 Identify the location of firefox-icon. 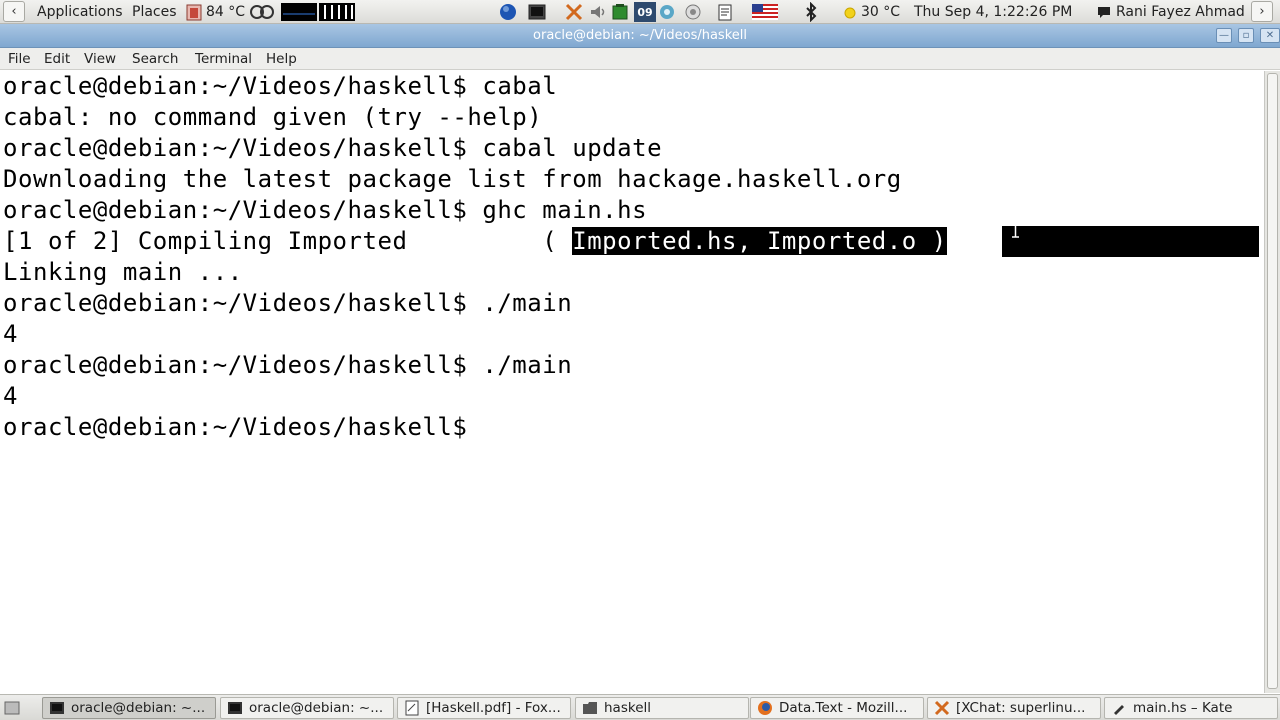
(765, 708).